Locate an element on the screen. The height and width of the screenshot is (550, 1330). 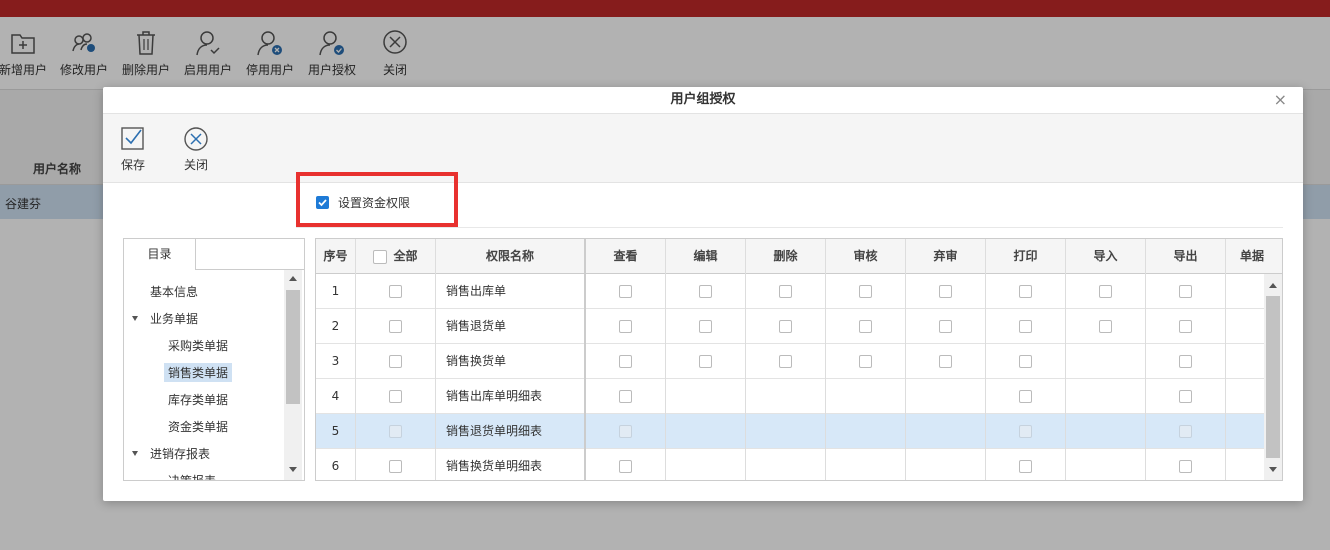
permission-name: 销售退货单 is located at coordinates (511, 326).